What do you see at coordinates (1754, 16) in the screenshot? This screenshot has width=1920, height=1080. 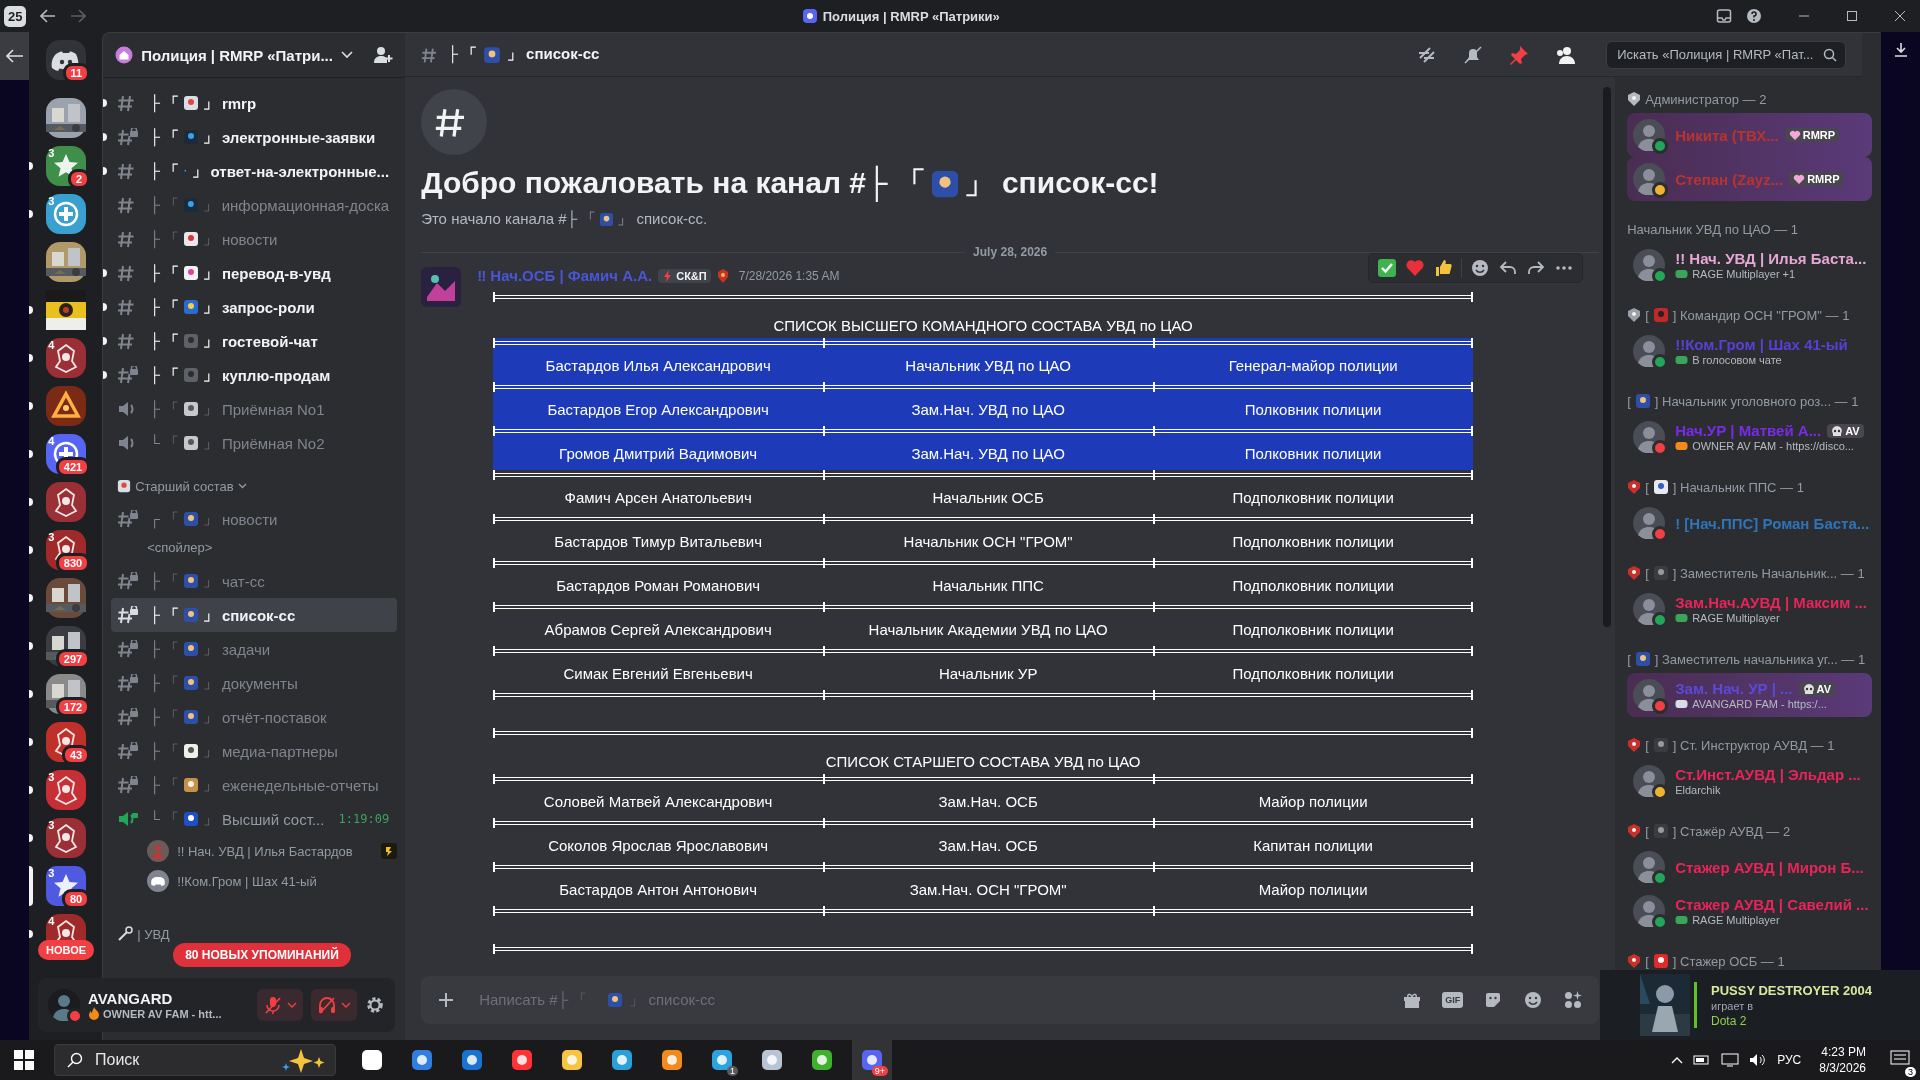 I see `help-icon` at bounding box center [1754, 16].